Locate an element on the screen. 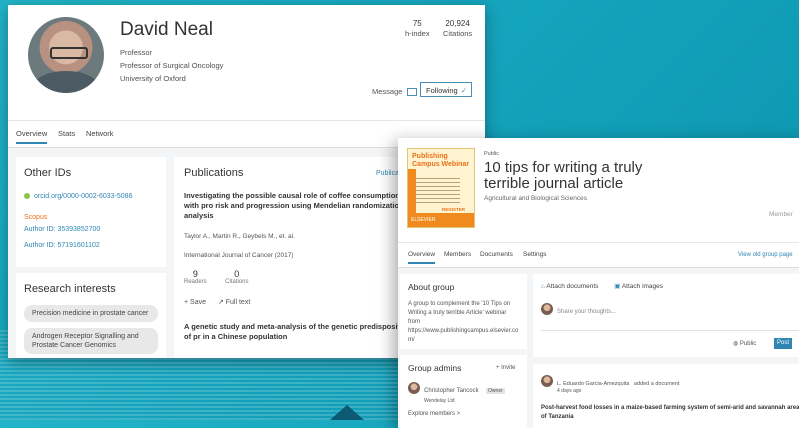 Image resolution: width=799 pixels, height=428 pixels. admin-badge: Owner is located at coordinates (495, 391).